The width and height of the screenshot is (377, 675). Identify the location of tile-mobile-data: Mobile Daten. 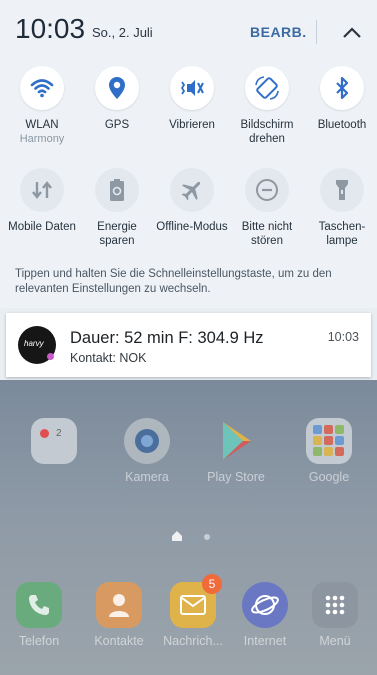
(42, 201).